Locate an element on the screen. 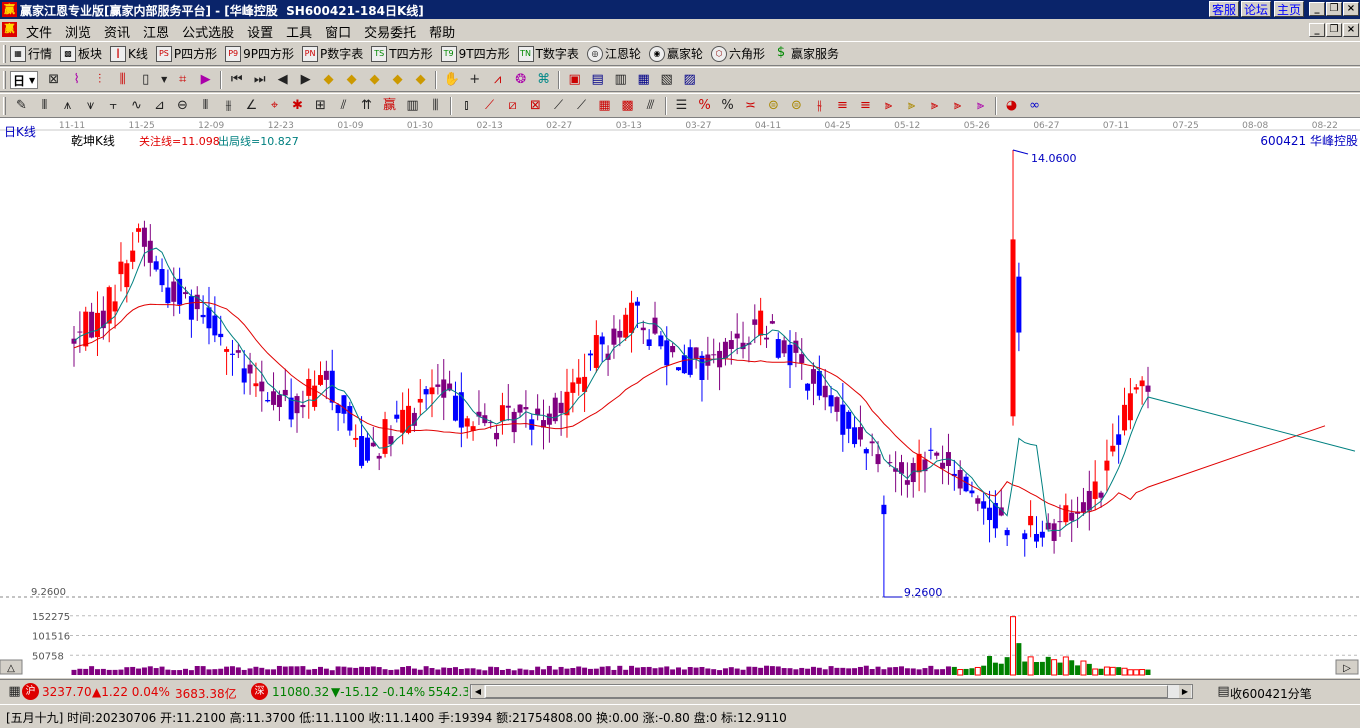  hand-icon: ✋ is located at coordinates (451, 79).